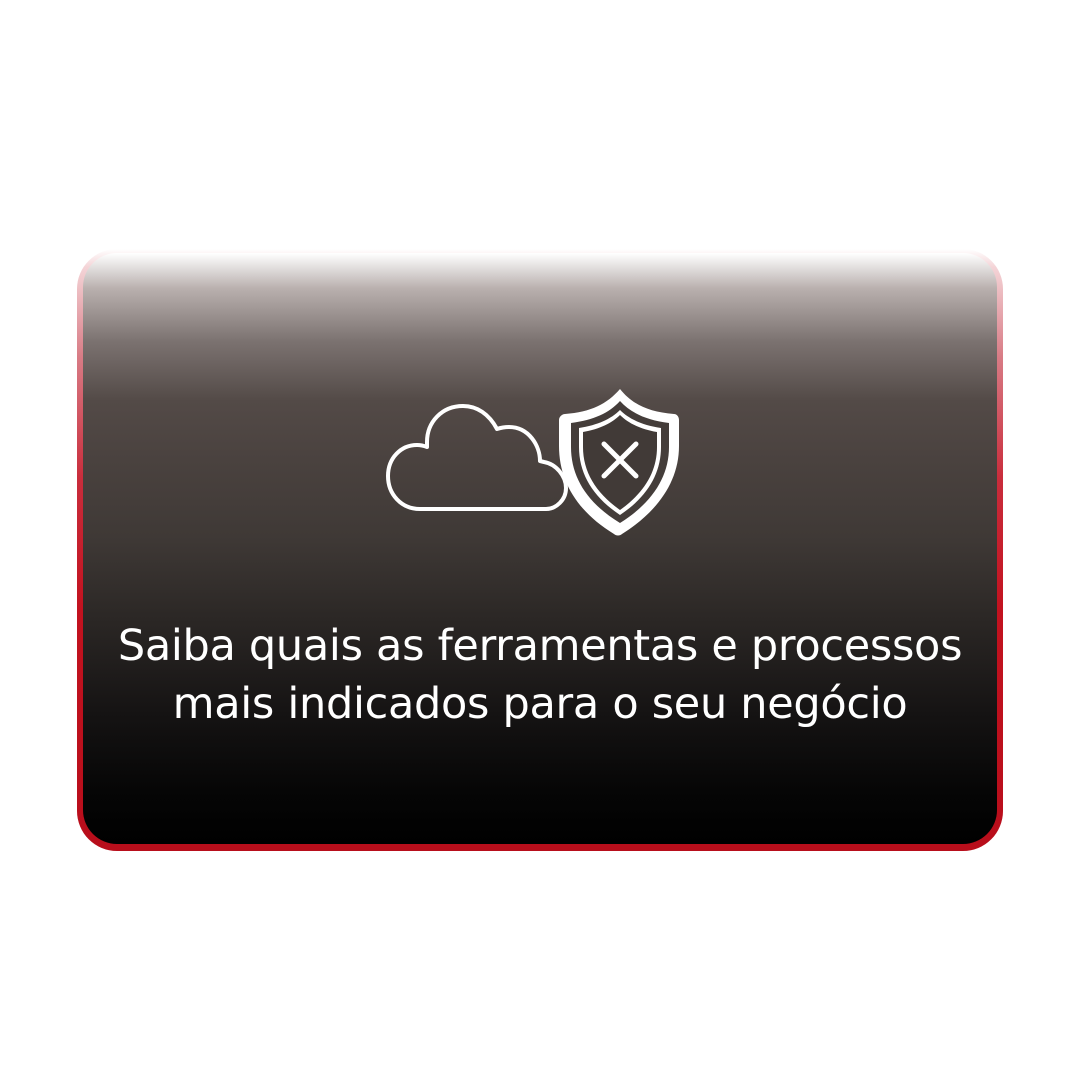  Describe the element at coordinates (540, 646) in the screenshot. I see `headline-line-1: Saiba quais as ferramentas e processos` at that location.